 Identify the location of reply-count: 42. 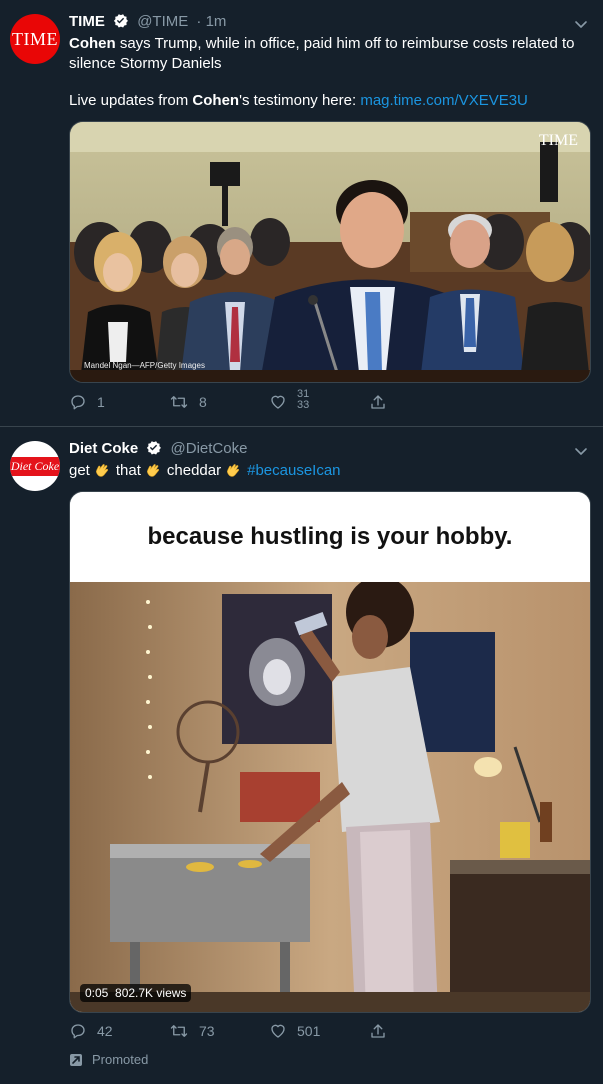
(105, 1031).